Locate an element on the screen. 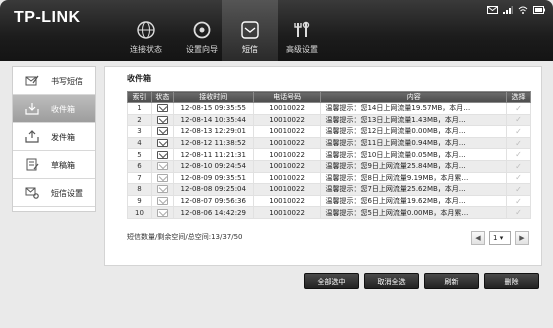 Image resolution: width=553 pixels, height=328 pixels. signal-icon is located at coordinates (508, 10).